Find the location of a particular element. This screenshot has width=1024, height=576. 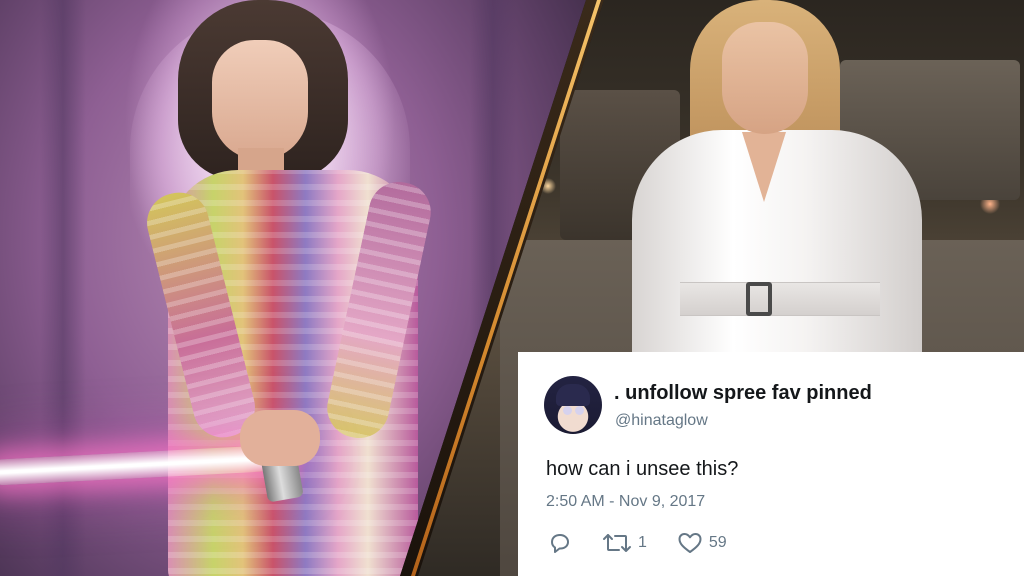

like-button: 59 is located at coordinates (702, 543).